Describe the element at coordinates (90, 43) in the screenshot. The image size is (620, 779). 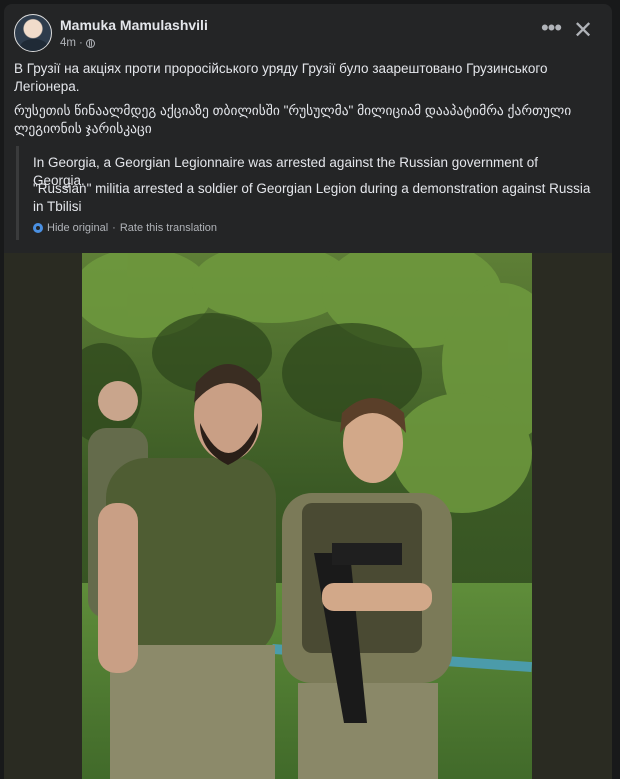
I see `globe-icon` at that location.